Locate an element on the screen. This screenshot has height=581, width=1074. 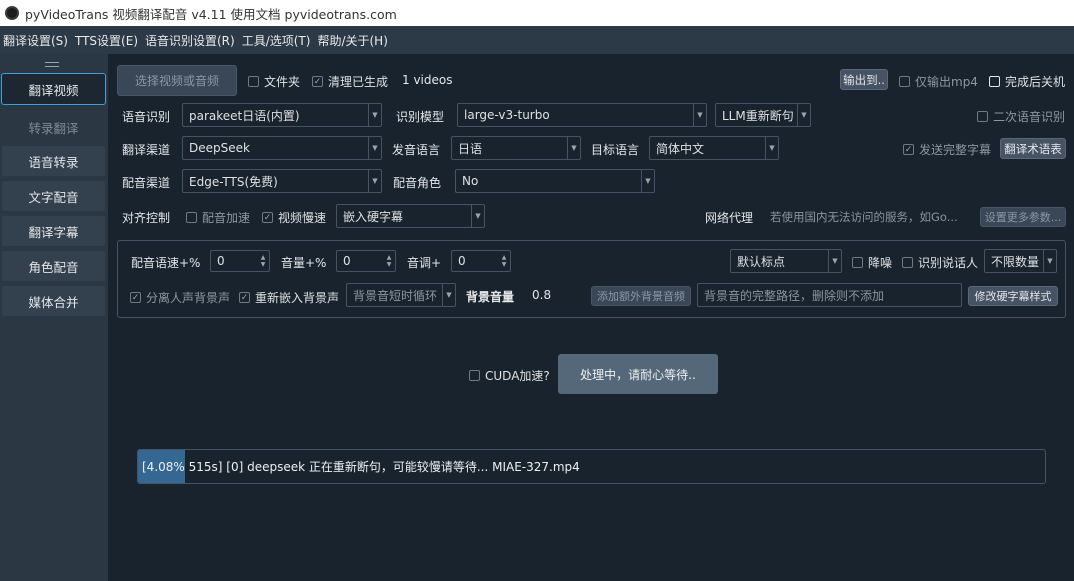
subtitle-style-button: 修改硬字幕样式 is located at coordinates (1013, 296).